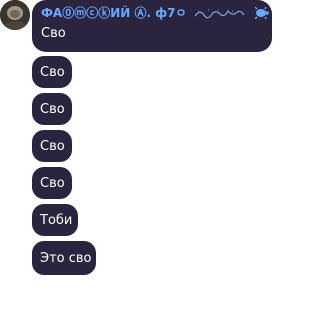  What do you see at coordinates (262, 13) in the screenshot?
I see `turtle-icon` at bounding box center [262, 13].